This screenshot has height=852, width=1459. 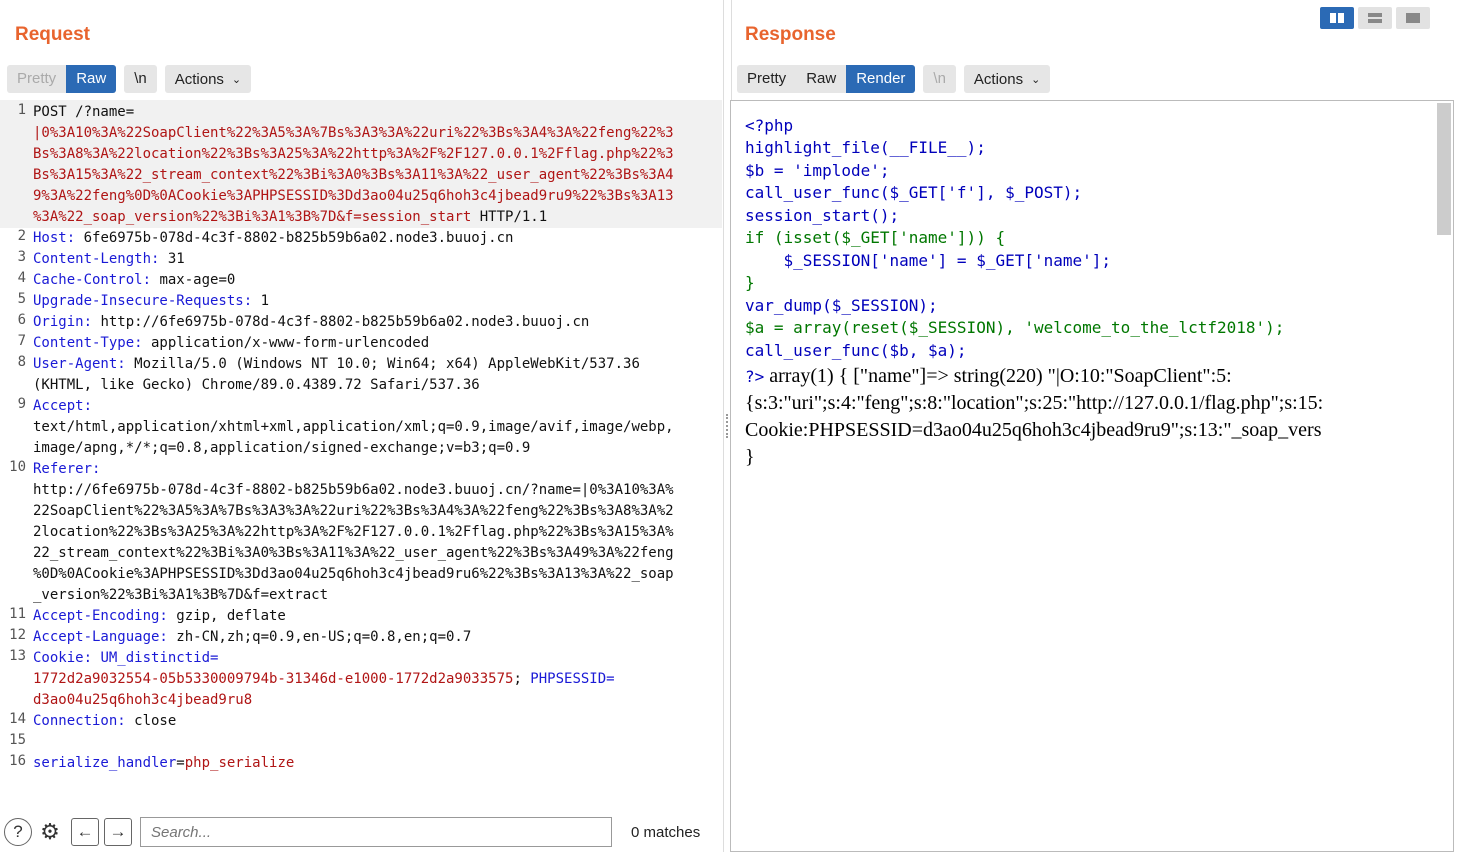 I want to click on body-equals: =, so click(x=180, y=763).